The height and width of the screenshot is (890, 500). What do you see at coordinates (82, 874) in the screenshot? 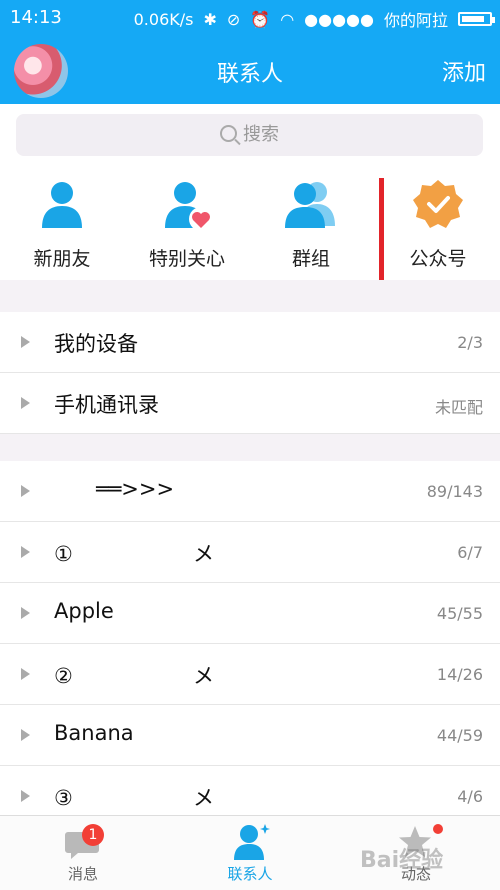
I see `tab-label: 消息` at bounding box center [82, 874].